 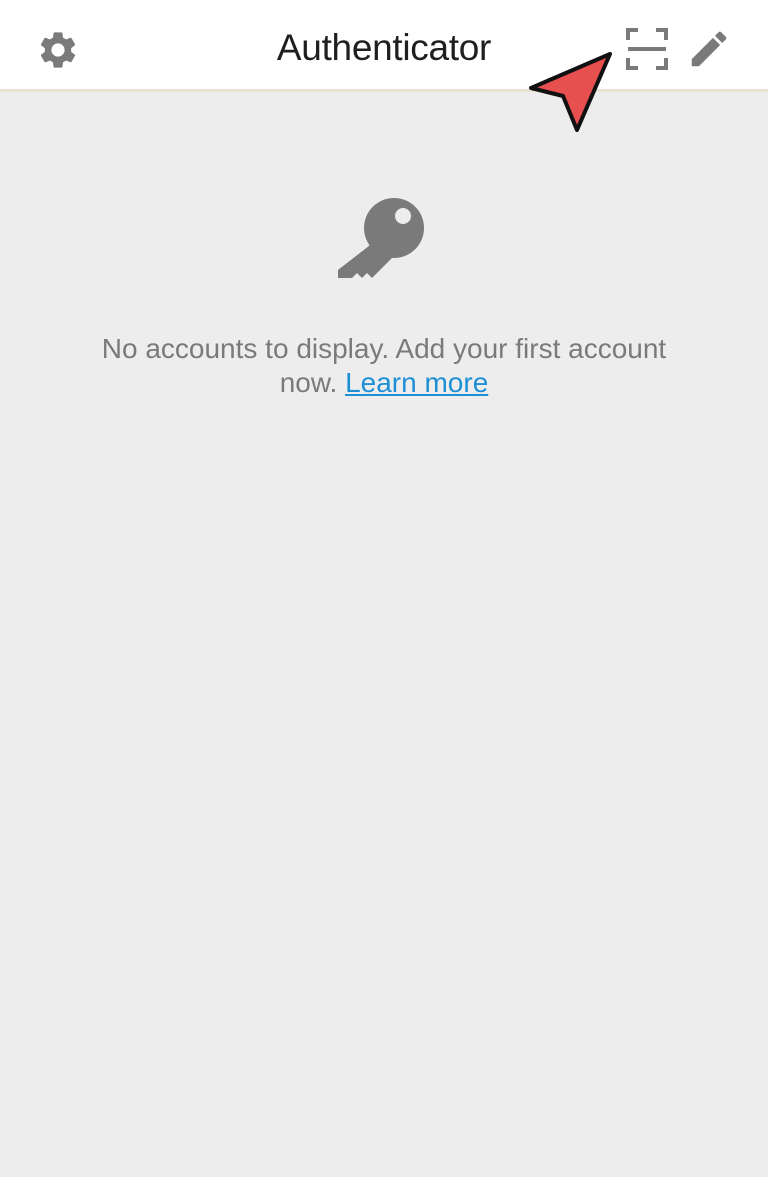 I want to click on edit-button, so click(x=709, y=49).